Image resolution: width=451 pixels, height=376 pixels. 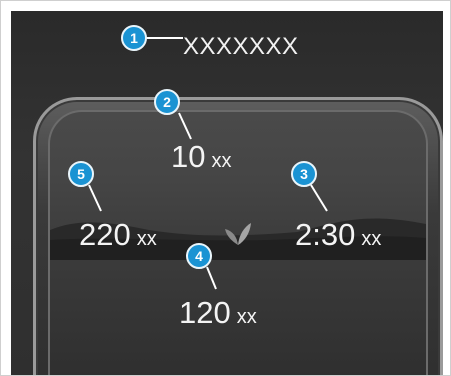 I want to click on readout-left-unit: xx, so click(x=146, y=239).